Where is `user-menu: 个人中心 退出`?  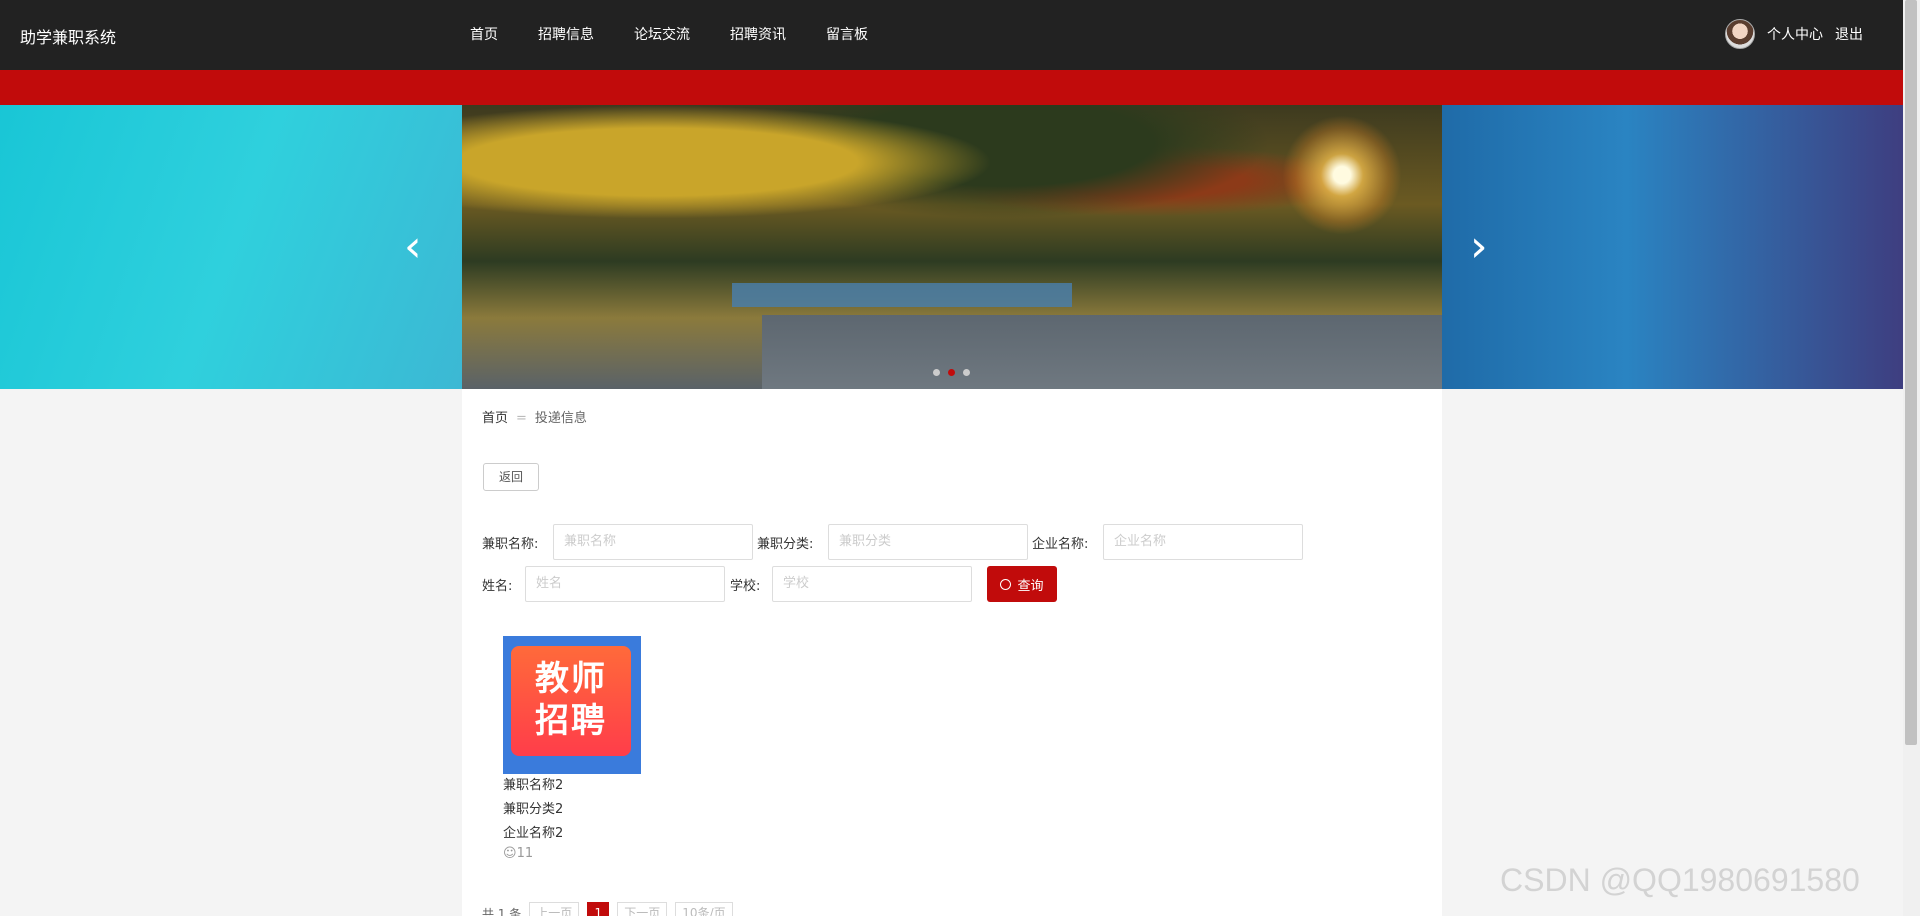
user-menu: 个人中心 退出 is located at coordinates (1794, 34).